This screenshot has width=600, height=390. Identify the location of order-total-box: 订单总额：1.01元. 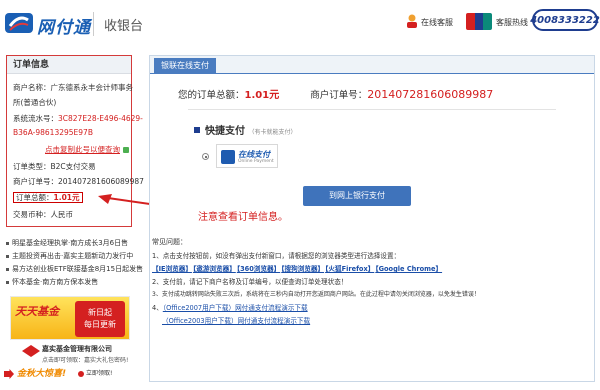
(48, 197).